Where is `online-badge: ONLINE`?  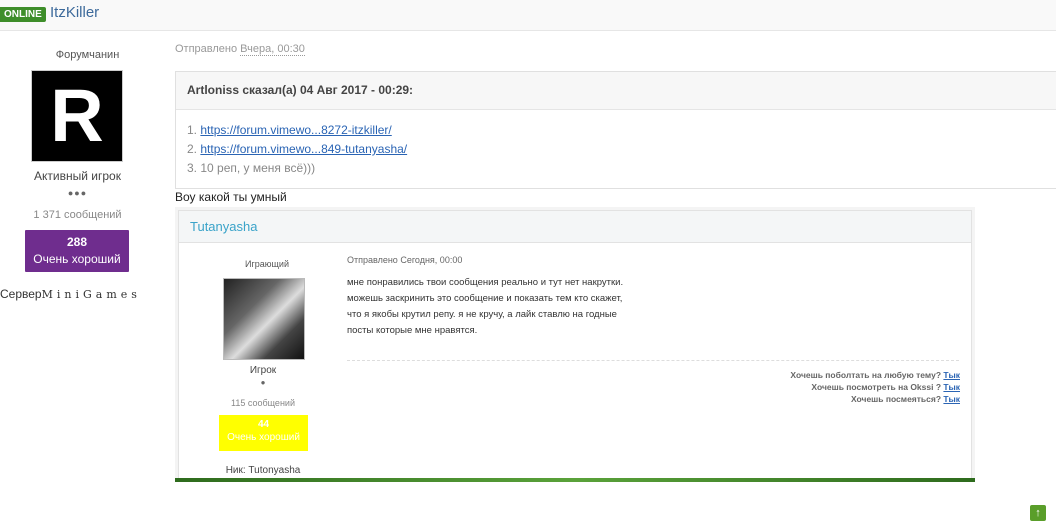 online-badge: ONLINE is located at coordinates (23, 14).